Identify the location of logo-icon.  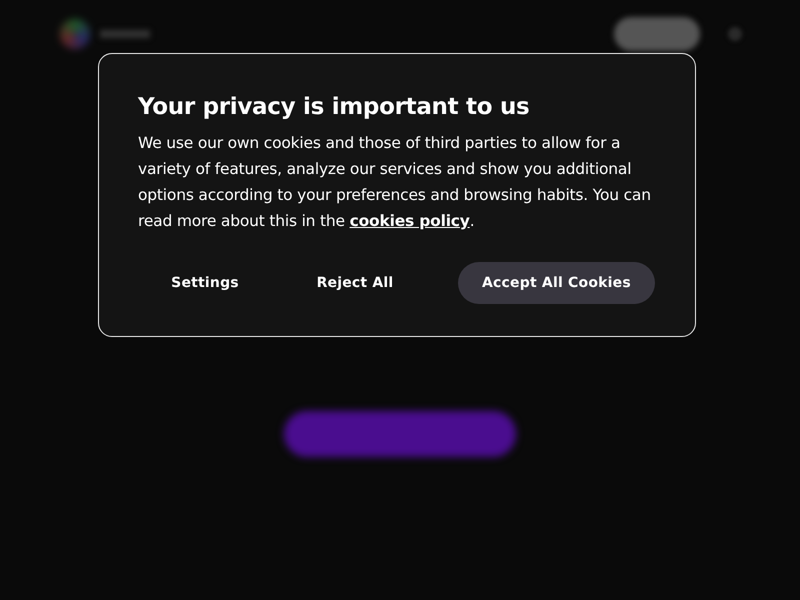
(75, 34).